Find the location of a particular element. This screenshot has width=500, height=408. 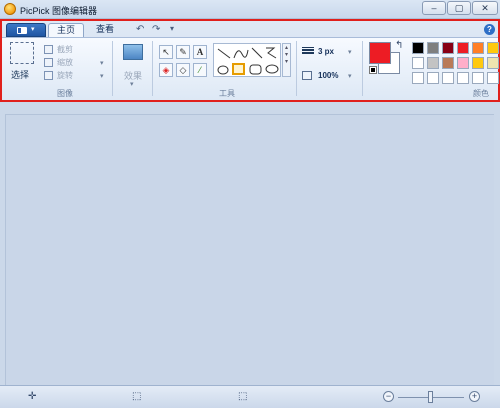

line-size-dropdown-icon: ▾ is located at coordinates (350, 52).